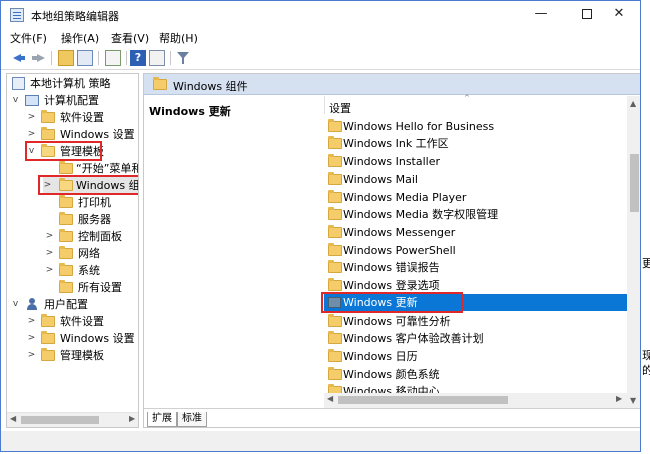 The height and width of the screenshot is (454, 650). Describe the element at coordinates (476, 374) in the screenshot. I see `list-item: Windows 颜色系统` at that location.